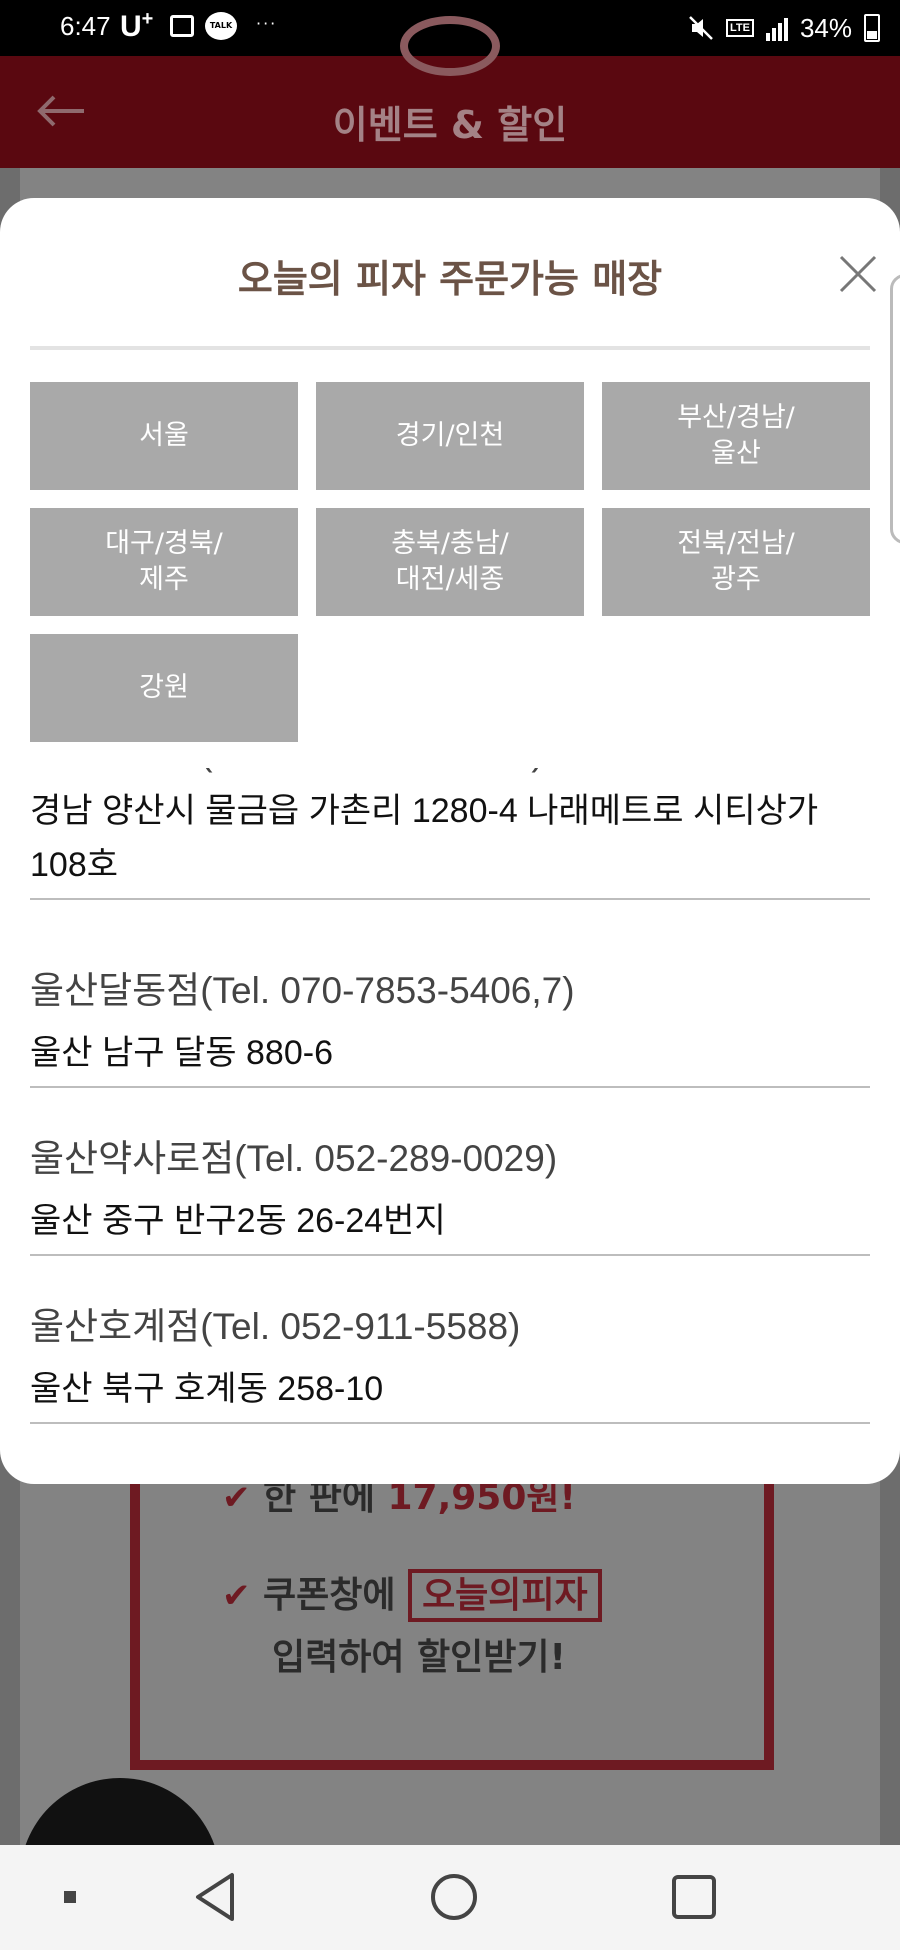  What do you see at coordinates (858, 274) in the screenshot?
I see `close-icon` at bounding box center [858, 274].